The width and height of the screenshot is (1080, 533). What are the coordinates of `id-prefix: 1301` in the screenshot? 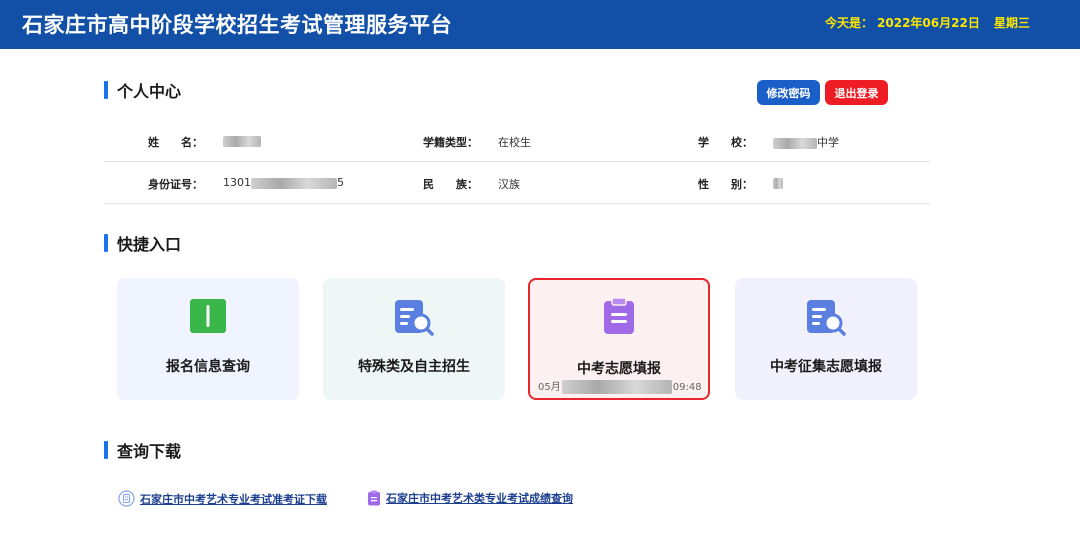 It's located at (237, 182).